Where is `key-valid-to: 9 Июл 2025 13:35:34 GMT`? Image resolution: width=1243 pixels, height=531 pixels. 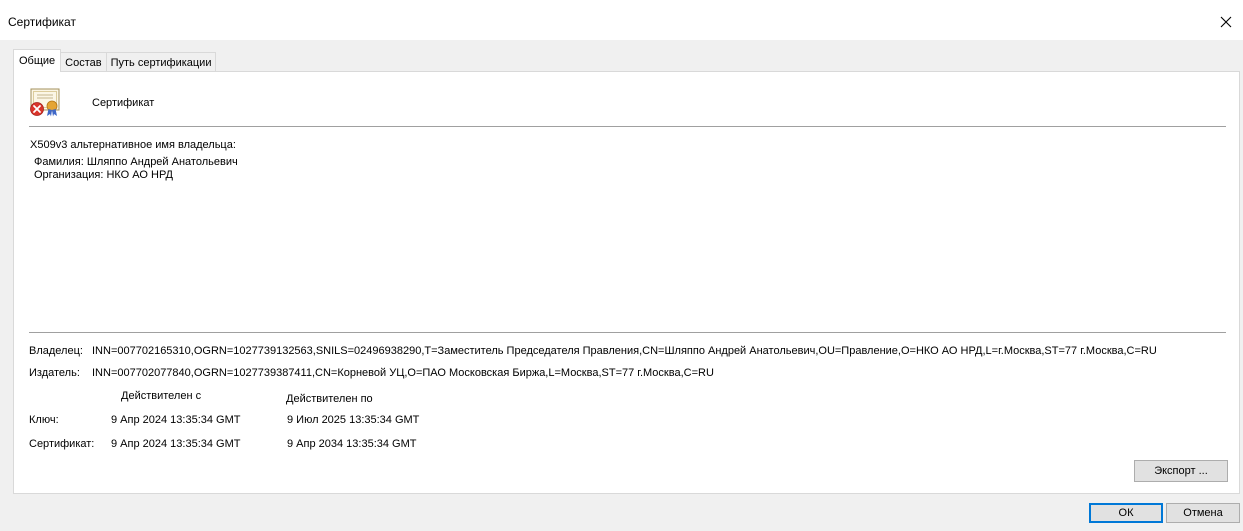 key-valid-to: 9 Июл 2025 13:35:34 GMT is located at coordinates (353, 420).